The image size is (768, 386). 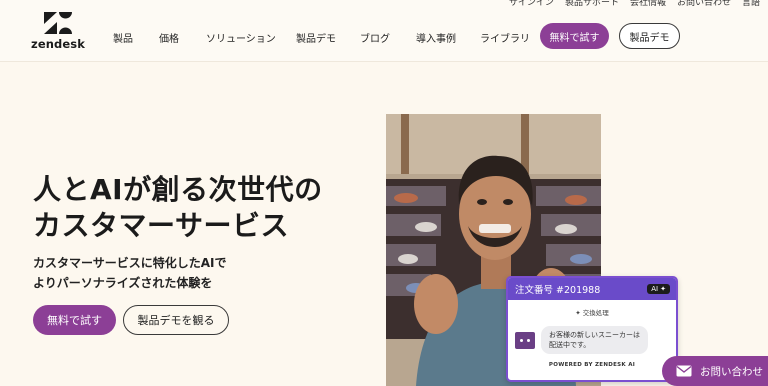 I want to click on nav-item-library: ライブラリ, so click(x=505, y=37).